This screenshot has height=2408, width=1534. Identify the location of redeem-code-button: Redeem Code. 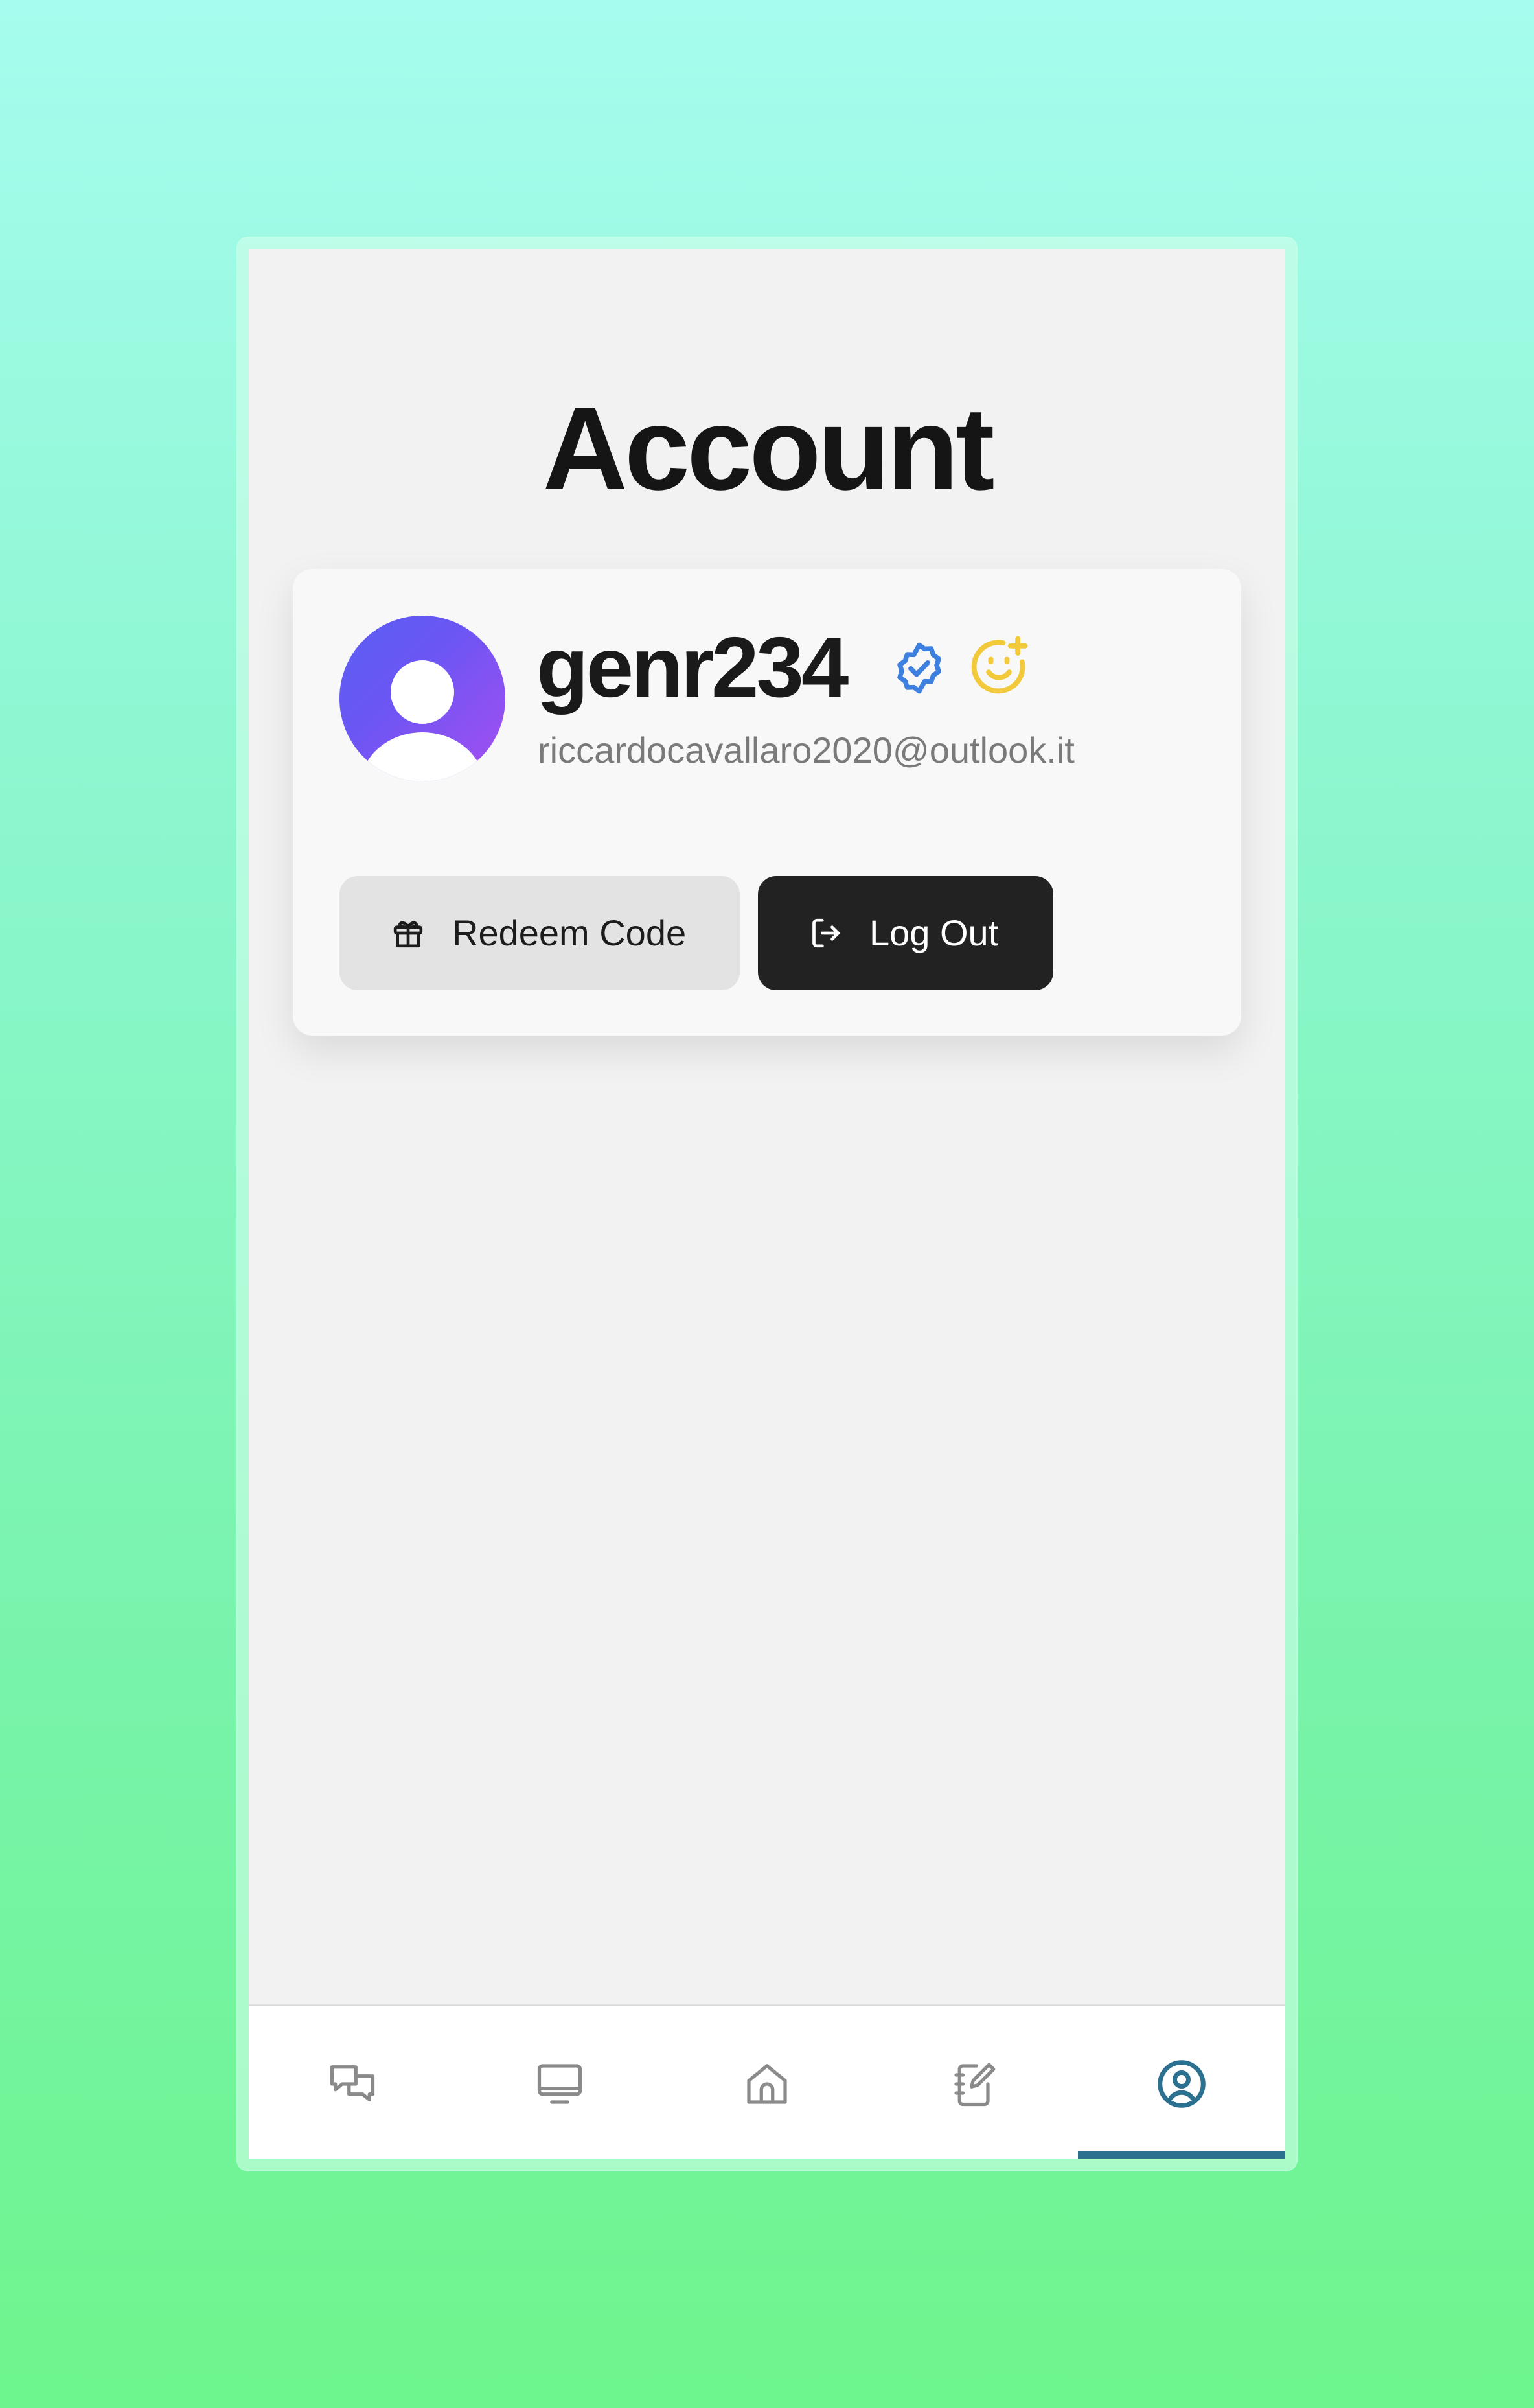
(539, 933).